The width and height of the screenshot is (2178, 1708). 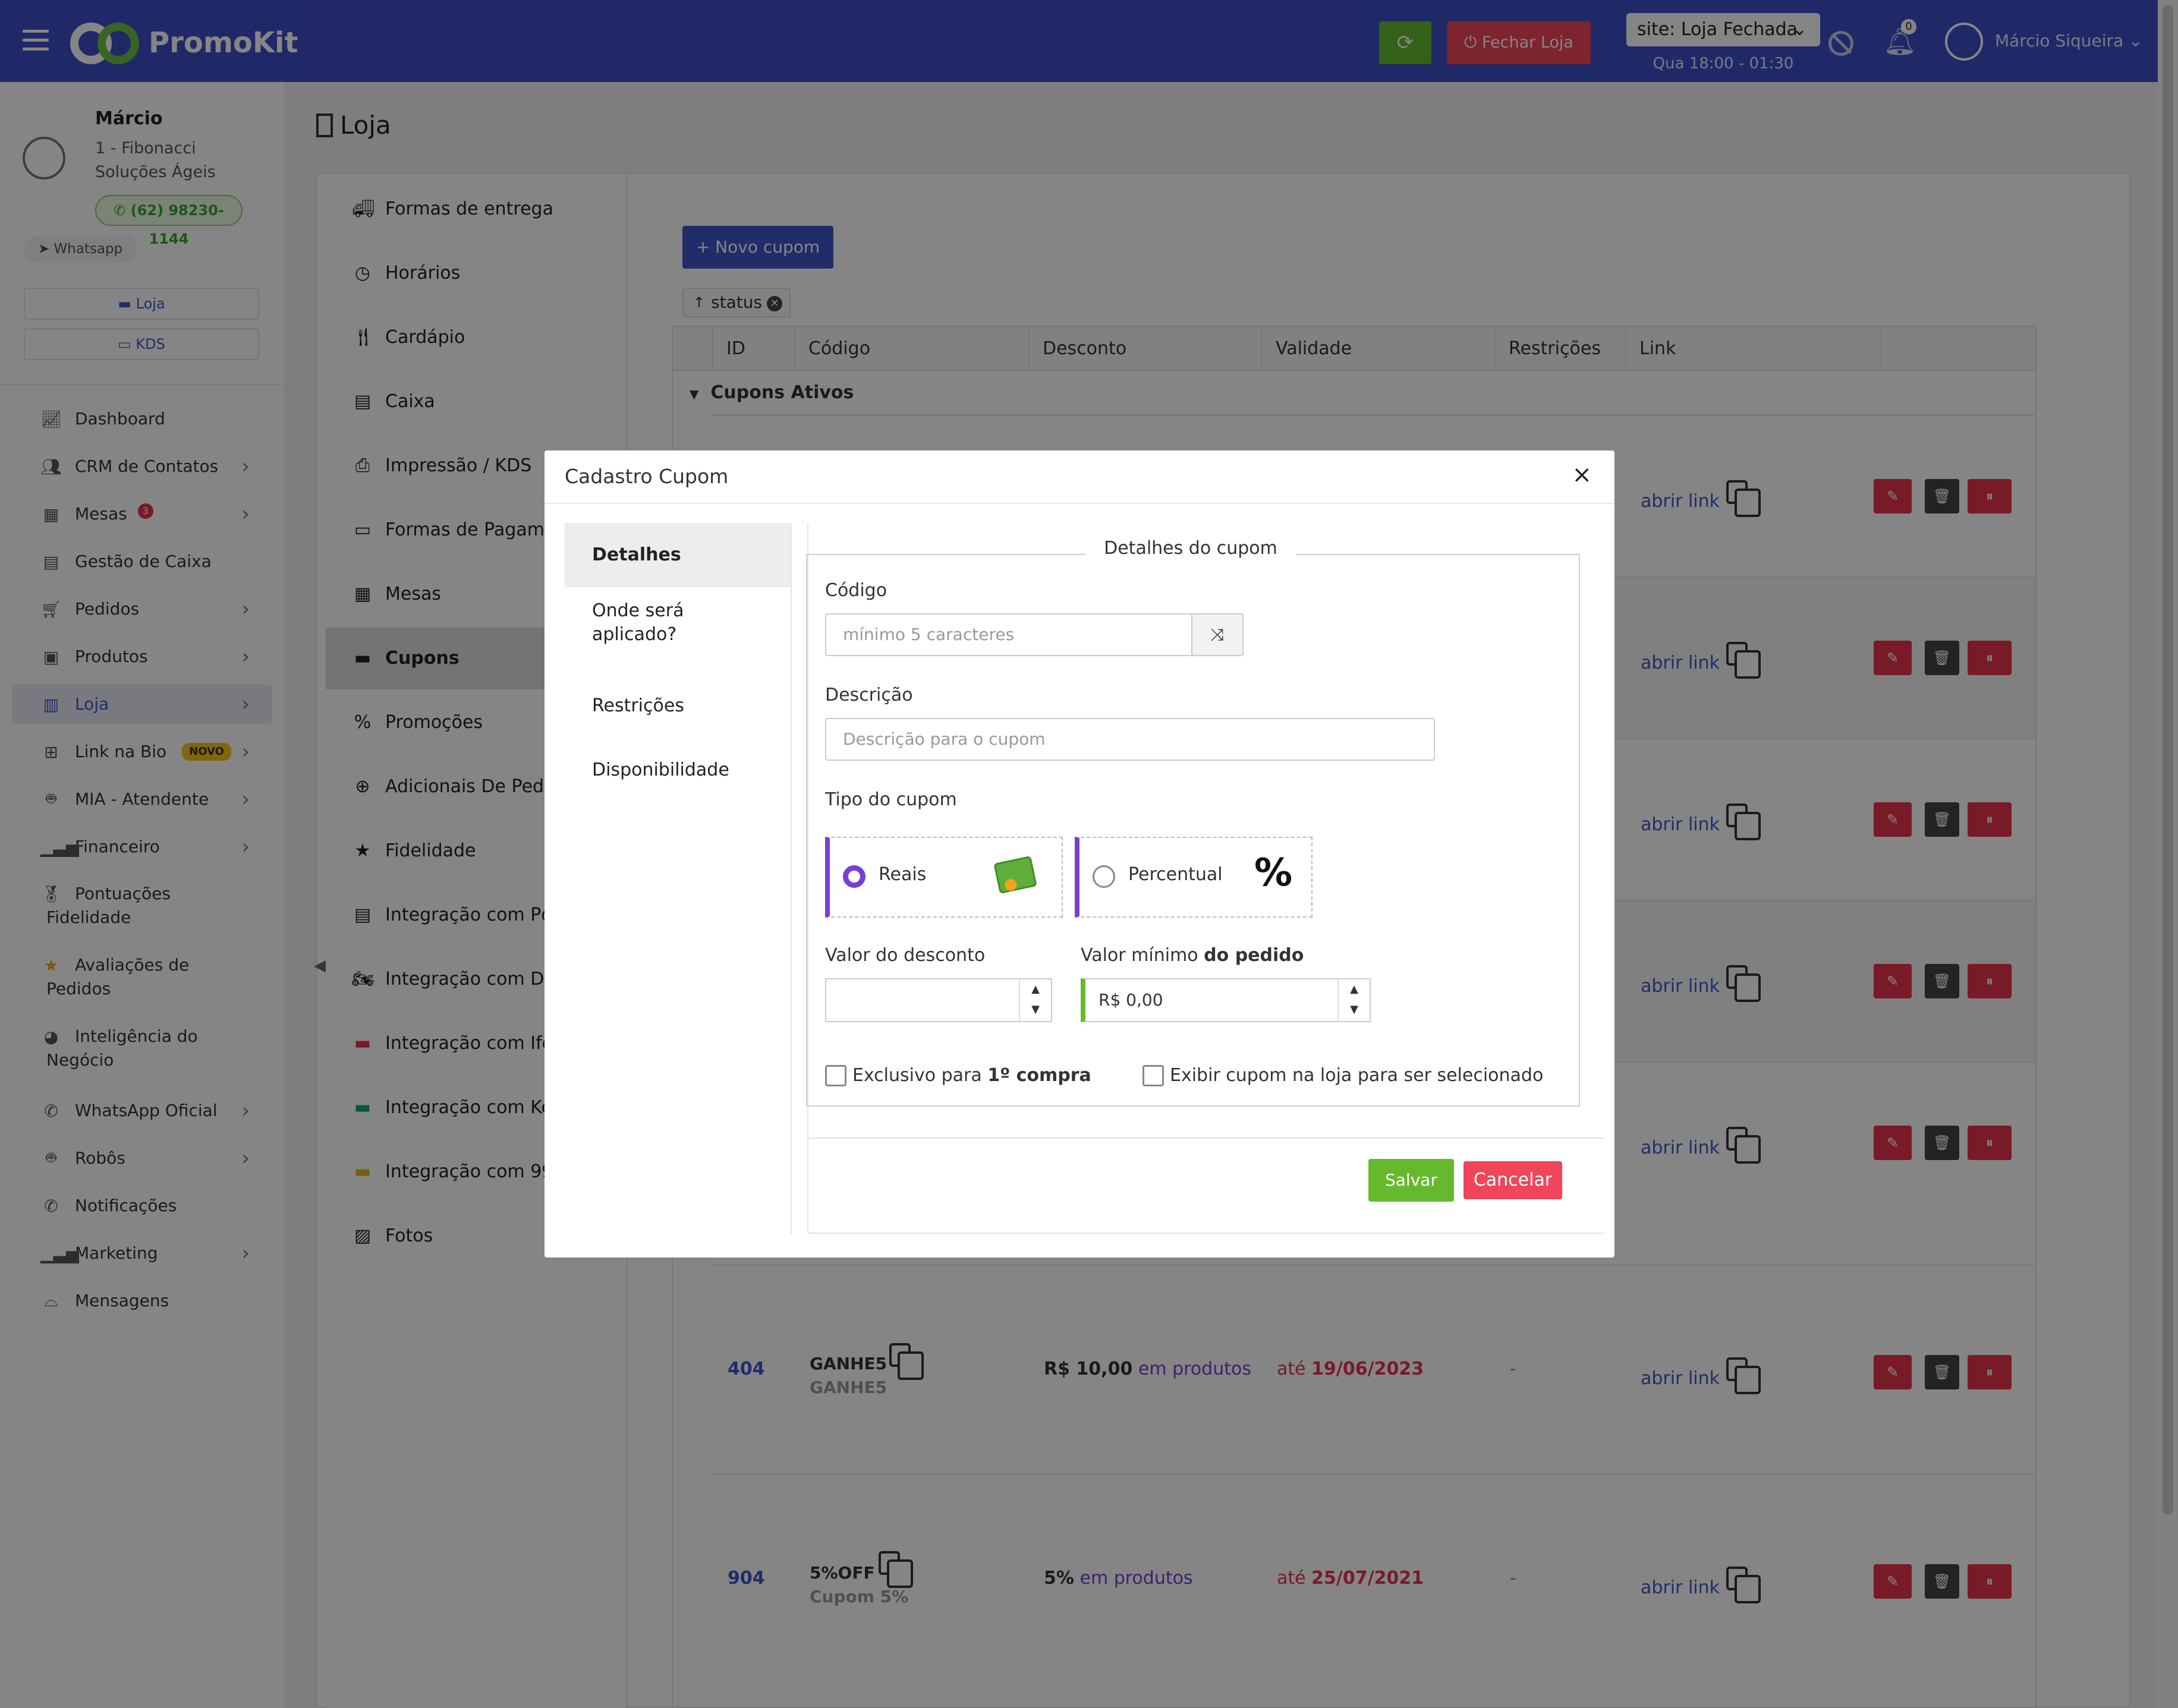 I want to click on min-order-value: R$ 0,00, so click(x=1131, y=1000).